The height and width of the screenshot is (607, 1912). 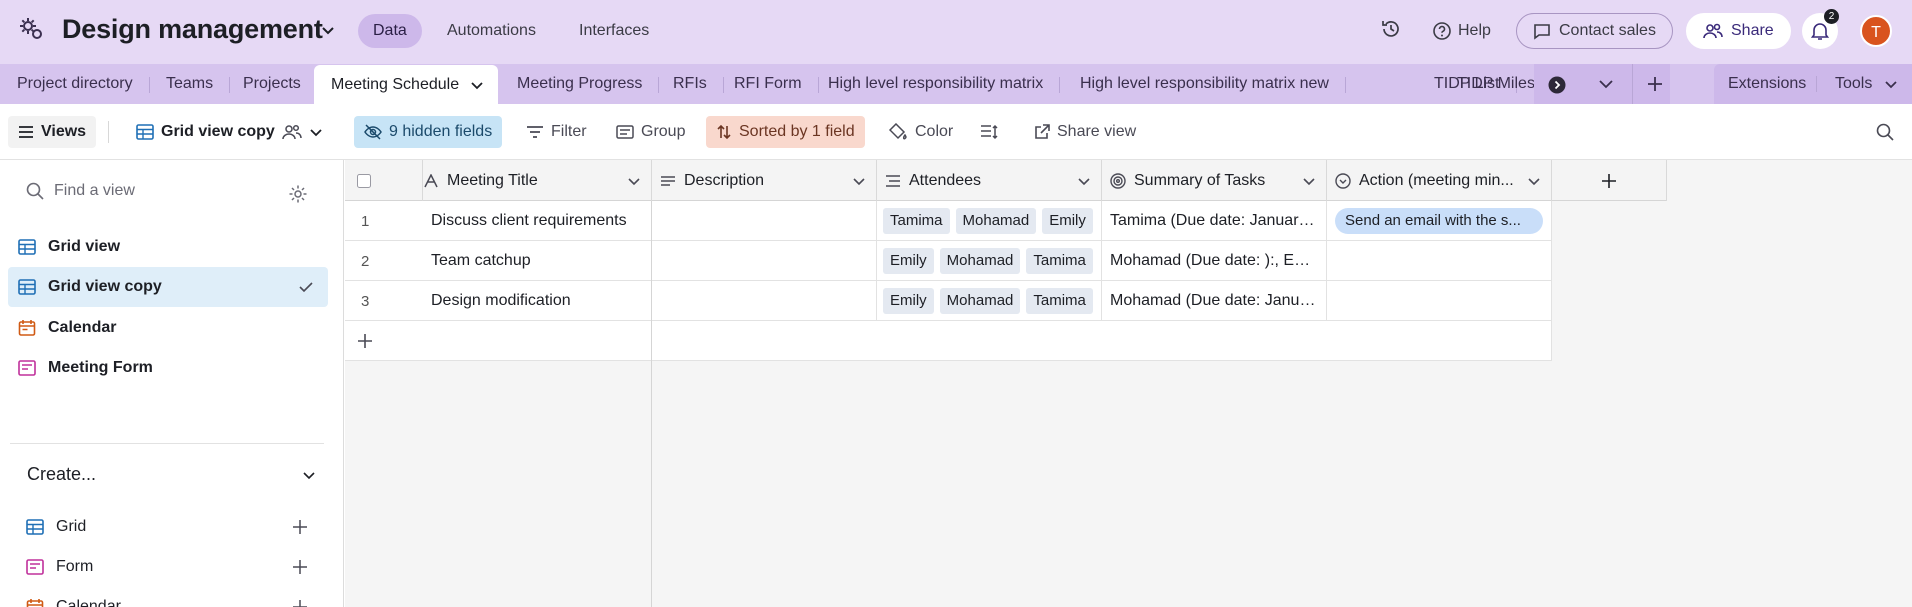 I want to click on tools-button: Tools, so click(x=1853, y=84).